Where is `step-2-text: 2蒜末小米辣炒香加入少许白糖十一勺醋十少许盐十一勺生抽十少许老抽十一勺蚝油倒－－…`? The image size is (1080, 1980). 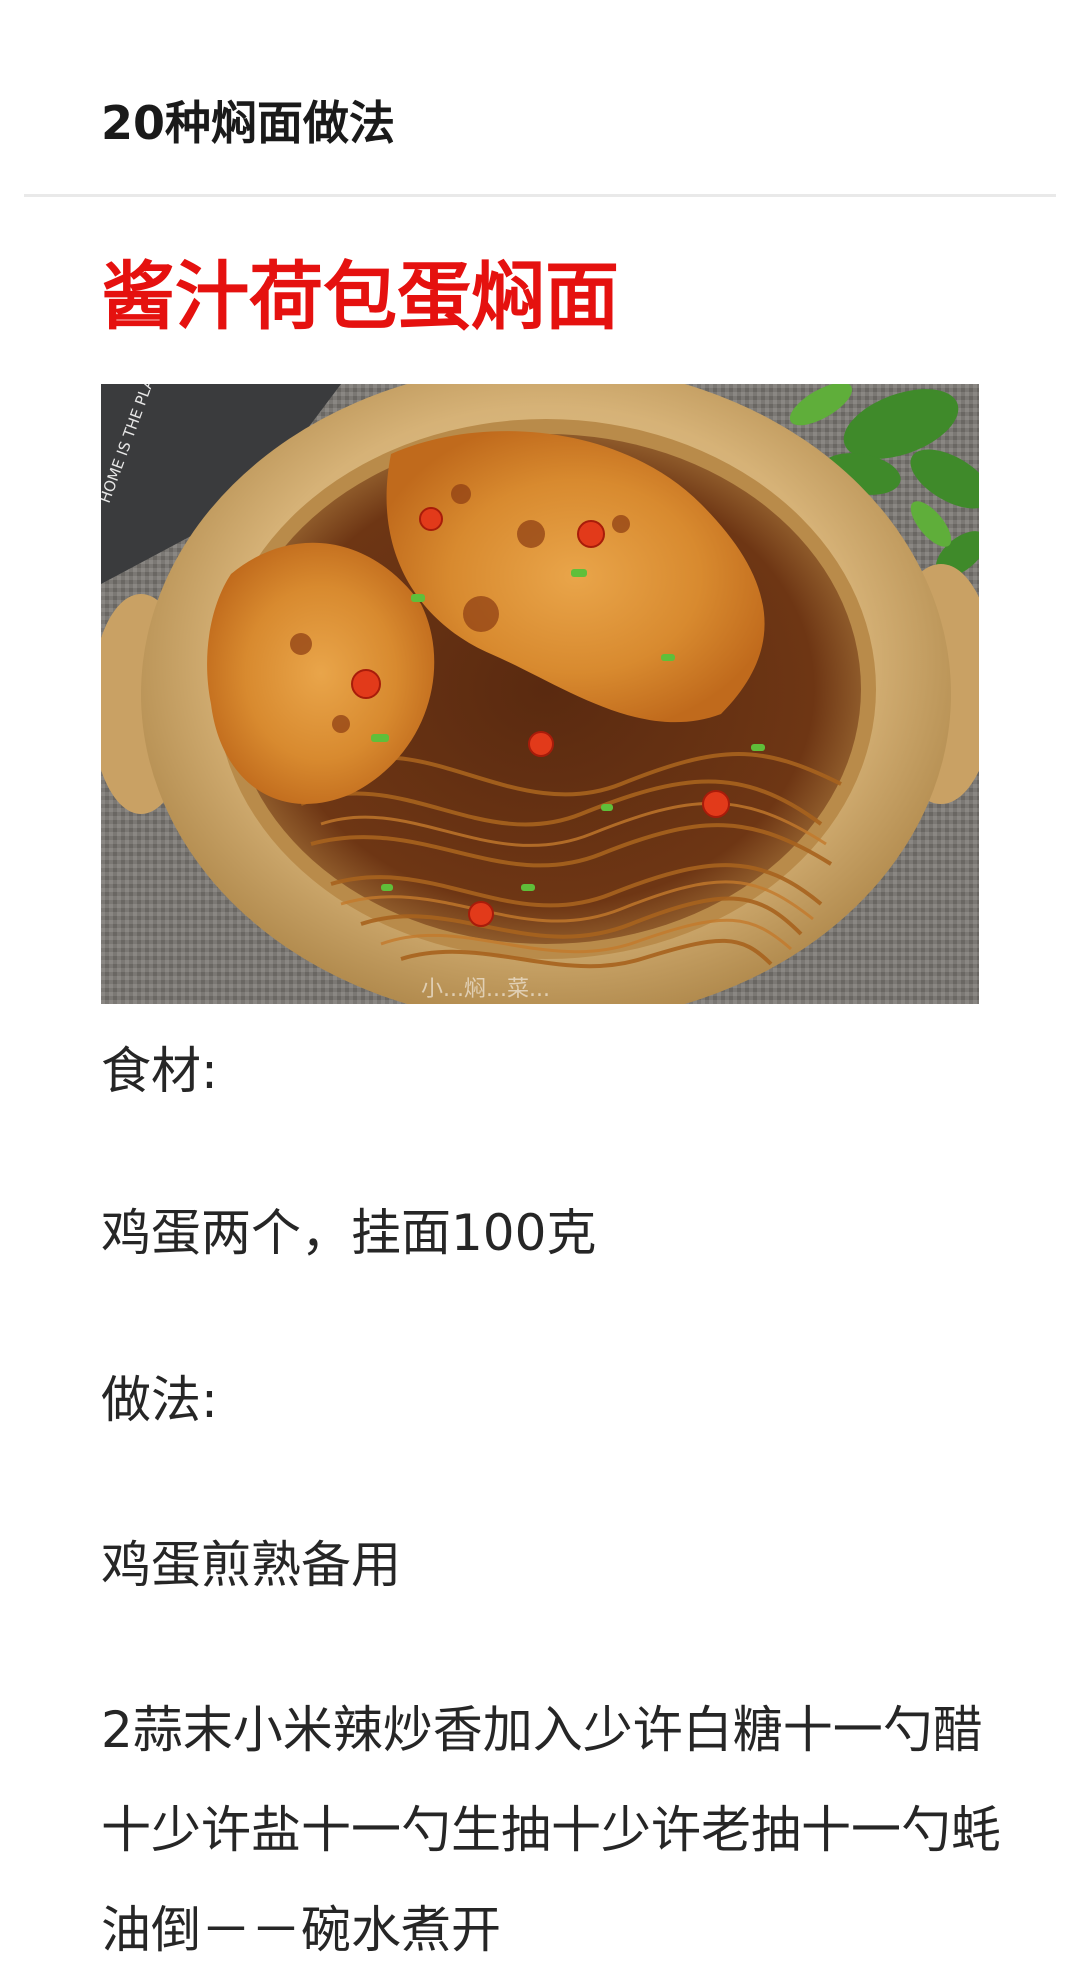 step-2-text: 2蒜末小米辣炒香加入少许白糖十一勺醋十少许盐十一勺生抽十少许老抽十一勺蚝油倒－－… is located at coordinates (551, 1830).